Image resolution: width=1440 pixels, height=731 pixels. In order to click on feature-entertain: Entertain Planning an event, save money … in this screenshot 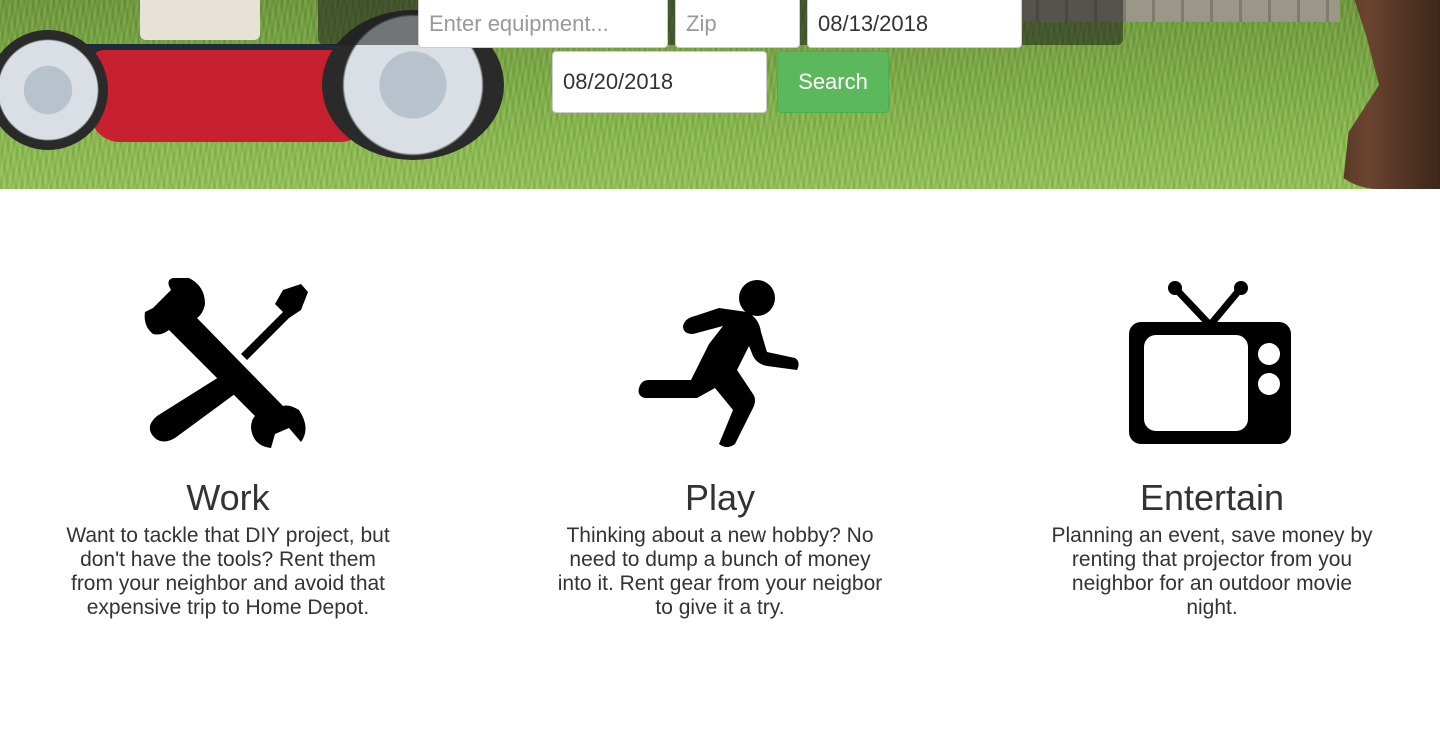, I will do `click(1212, 449)`.